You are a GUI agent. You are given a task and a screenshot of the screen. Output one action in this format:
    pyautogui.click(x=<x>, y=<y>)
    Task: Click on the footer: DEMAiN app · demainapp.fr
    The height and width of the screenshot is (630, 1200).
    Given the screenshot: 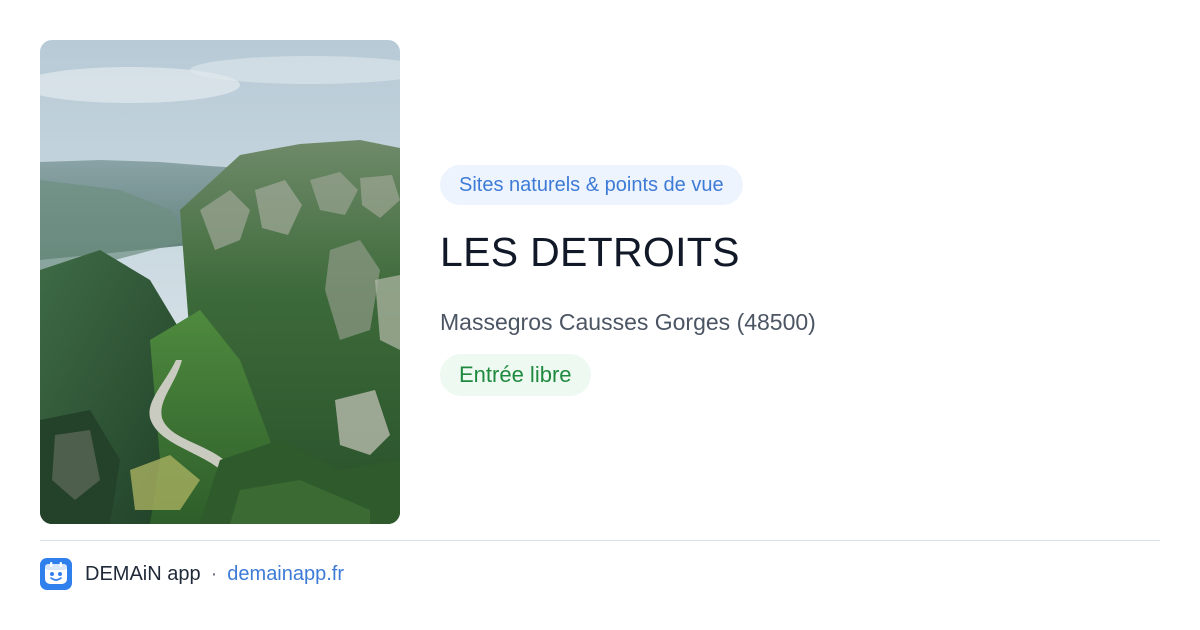 What is the action you would take?
    pyautogui.click(x=192, y=574)
    